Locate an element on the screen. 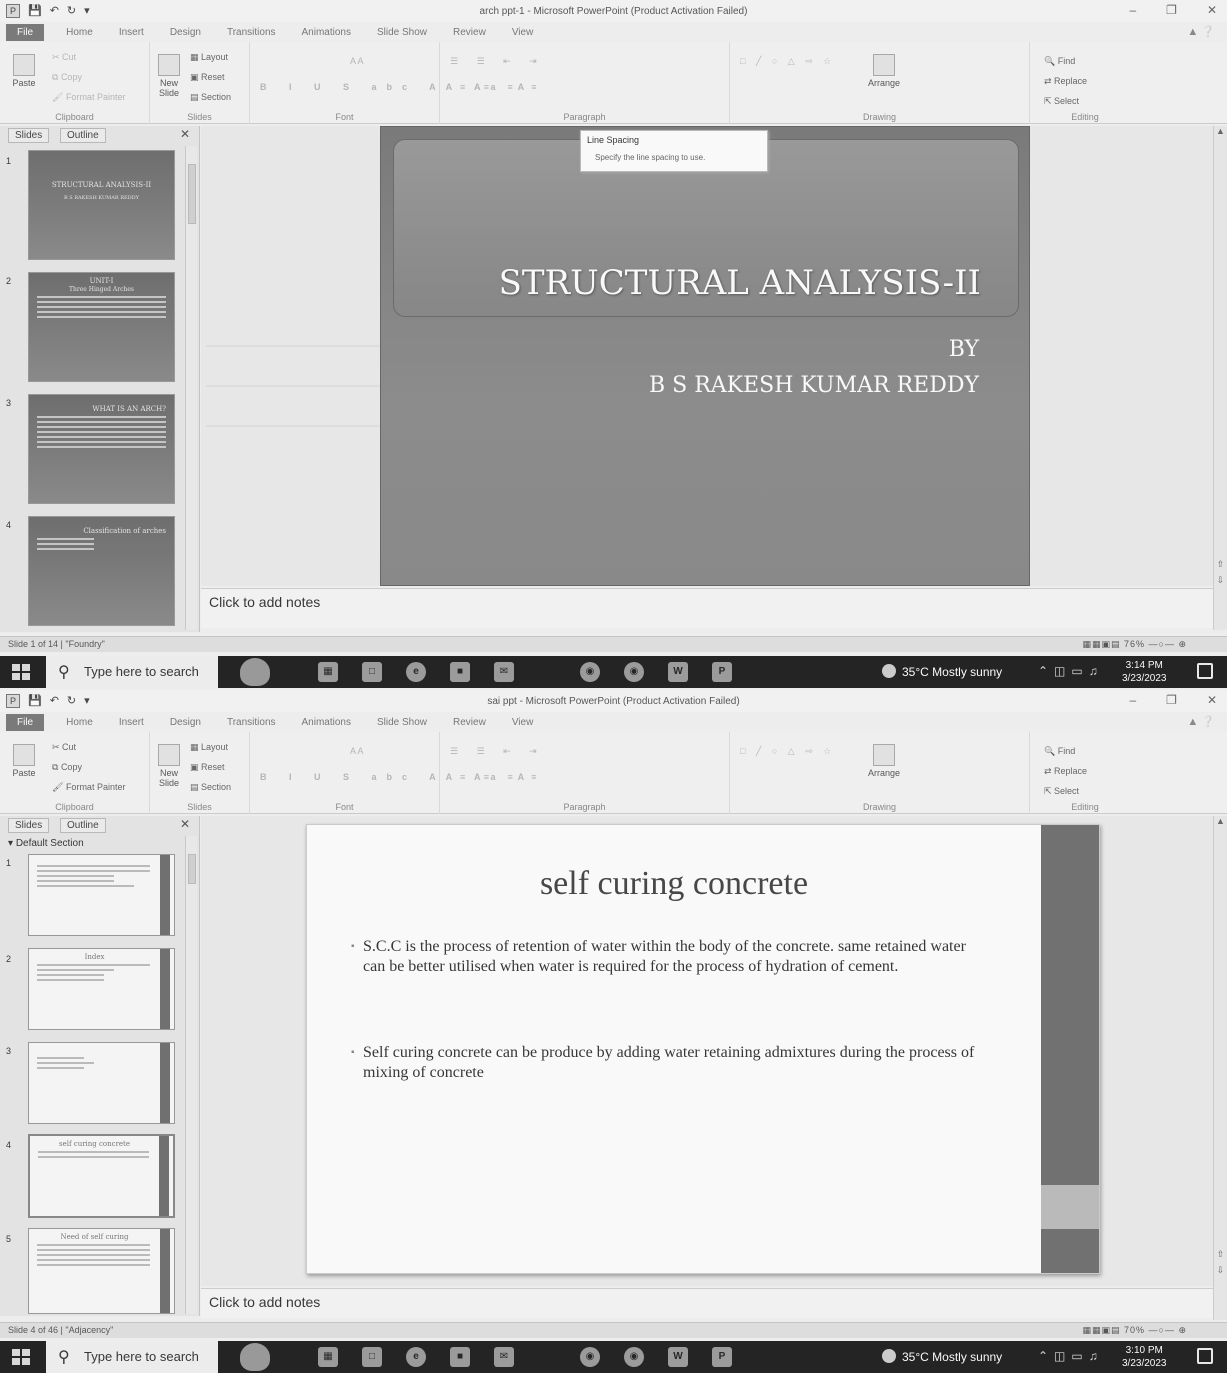 This screenshot has width=1227, height=1373. font-size-buttons: A A is located at coordinates (357, 751).